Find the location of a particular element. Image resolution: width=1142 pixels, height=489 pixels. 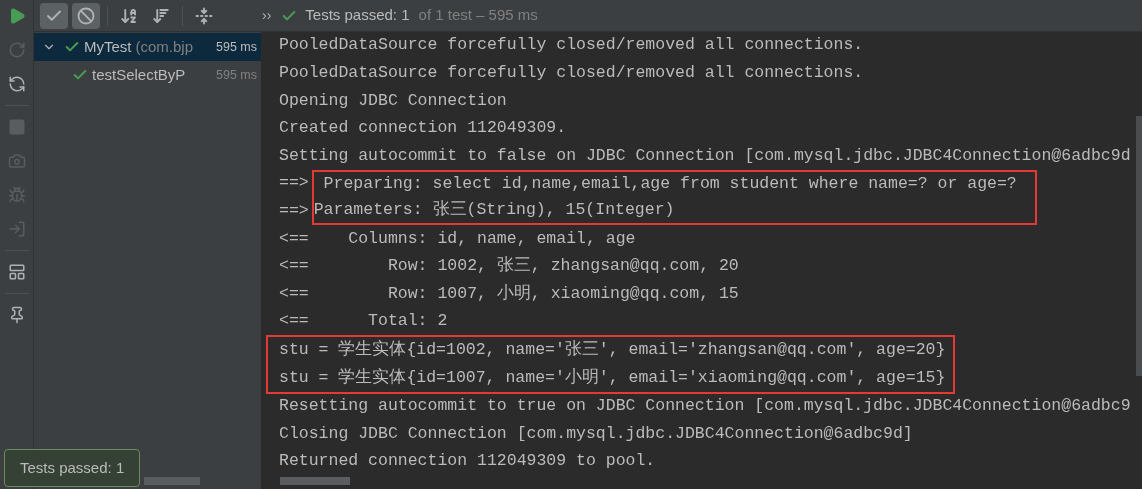

test-tree-row: testSelectByP 595 ms is located at coordinates (147, 75).